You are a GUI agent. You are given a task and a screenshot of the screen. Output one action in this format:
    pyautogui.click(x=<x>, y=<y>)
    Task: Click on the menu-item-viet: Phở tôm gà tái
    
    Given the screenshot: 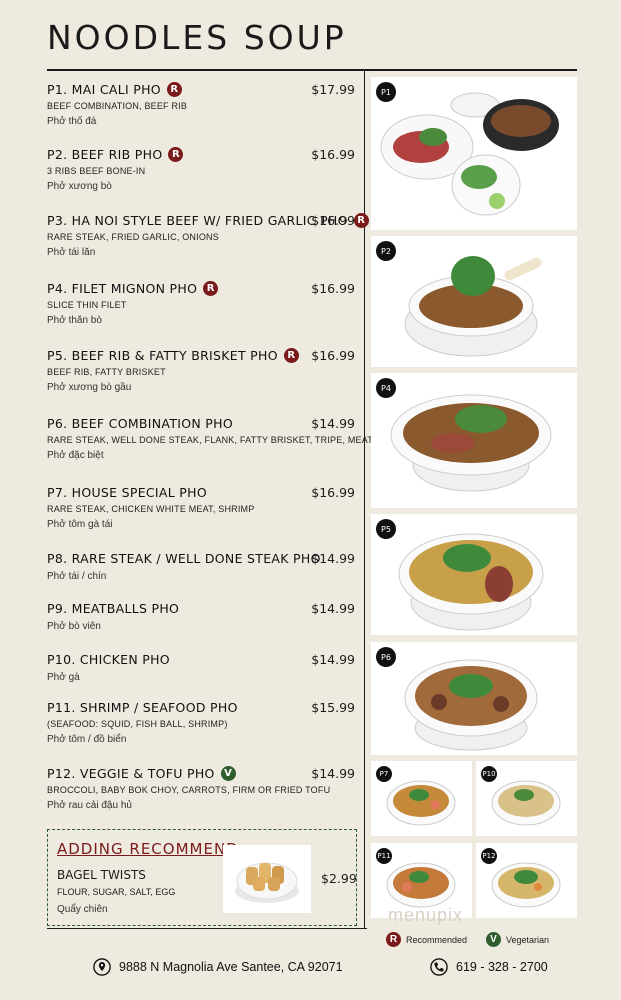 What is the action you would take?
    pyautogui.click(x=80, y=524)
    